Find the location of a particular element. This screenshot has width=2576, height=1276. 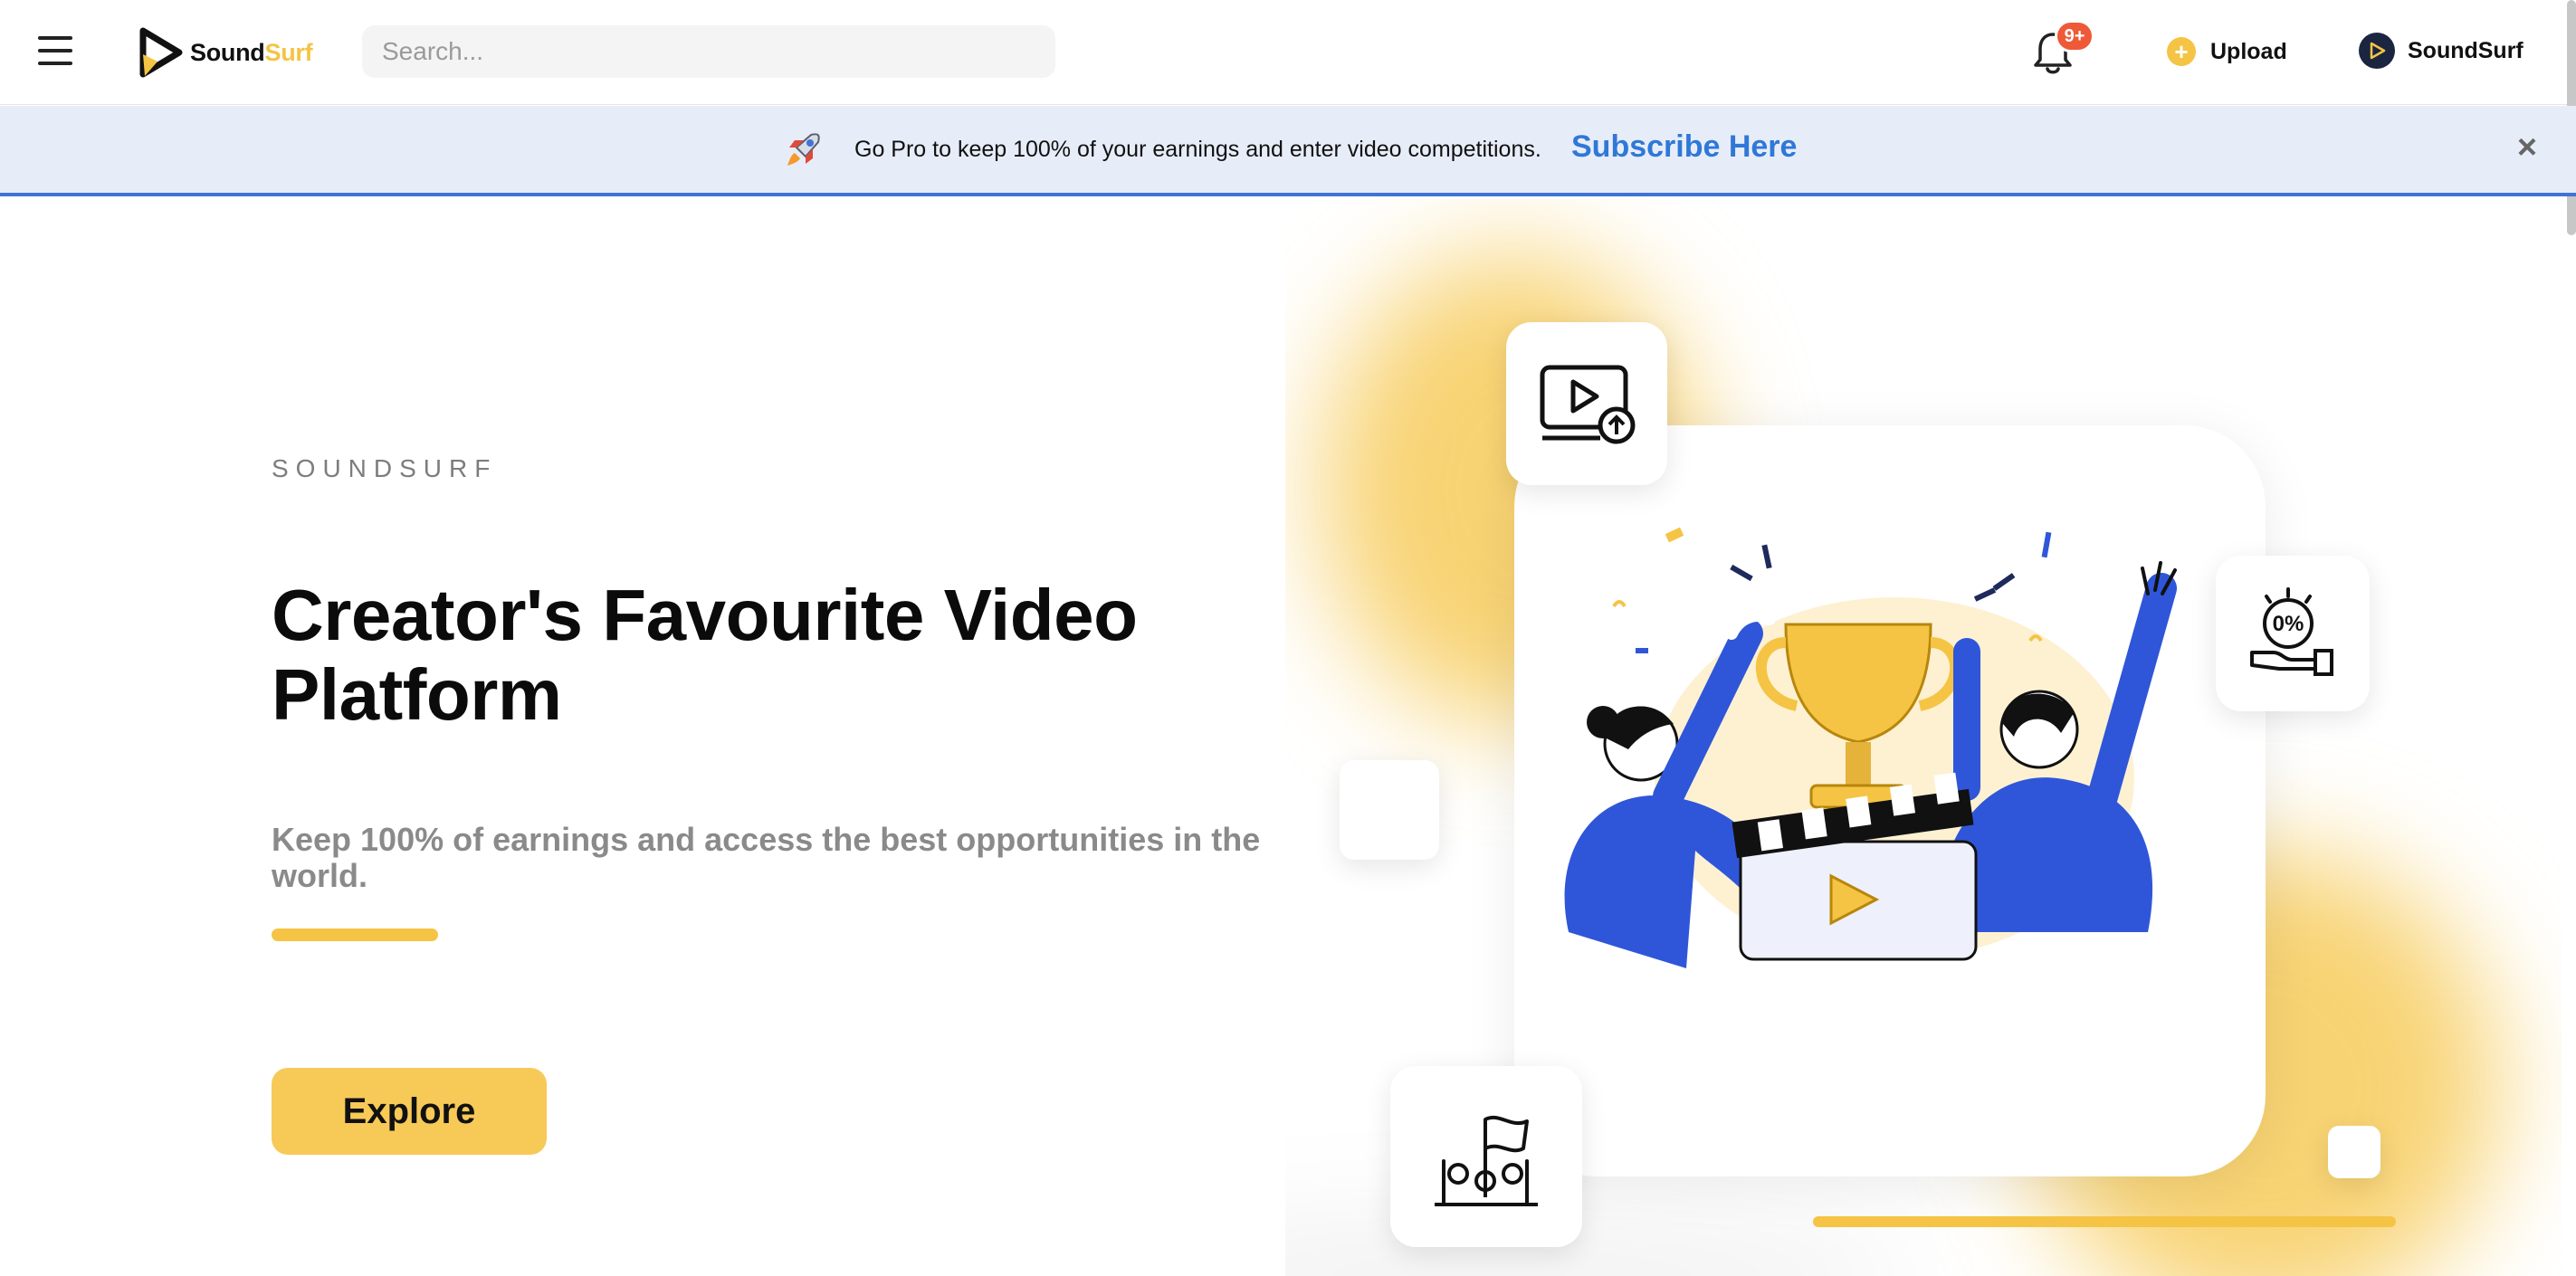

plus-circle-icon: + is located at coordinates (2181, 51).